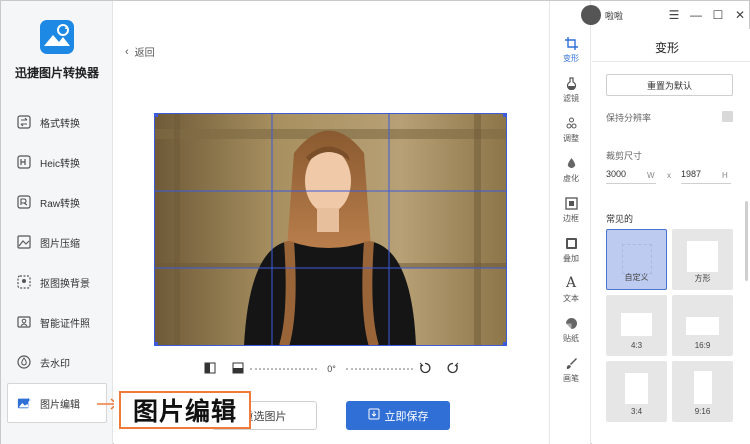 This screenshot has height=444, width=750. Describe the element at coordinates (636, 345) in the screenshot. I see `preset-label: 4:3` at that location.